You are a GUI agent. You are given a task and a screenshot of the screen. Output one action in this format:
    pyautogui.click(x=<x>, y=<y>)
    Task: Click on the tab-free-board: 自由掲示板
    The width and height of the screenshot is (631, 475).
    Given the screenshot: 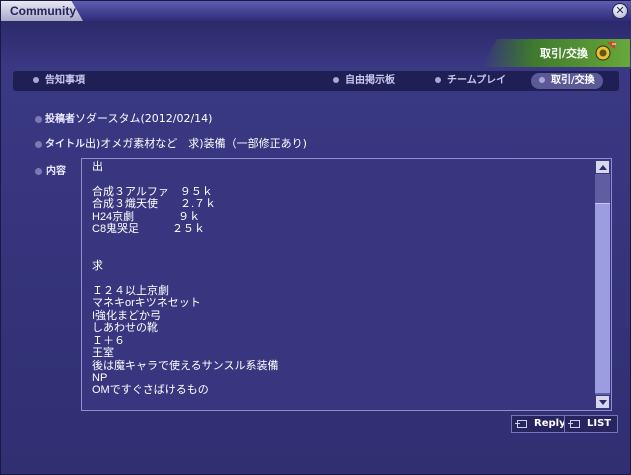 What is the action you would take?
    pyautogui.click(x=364, y=81)
    